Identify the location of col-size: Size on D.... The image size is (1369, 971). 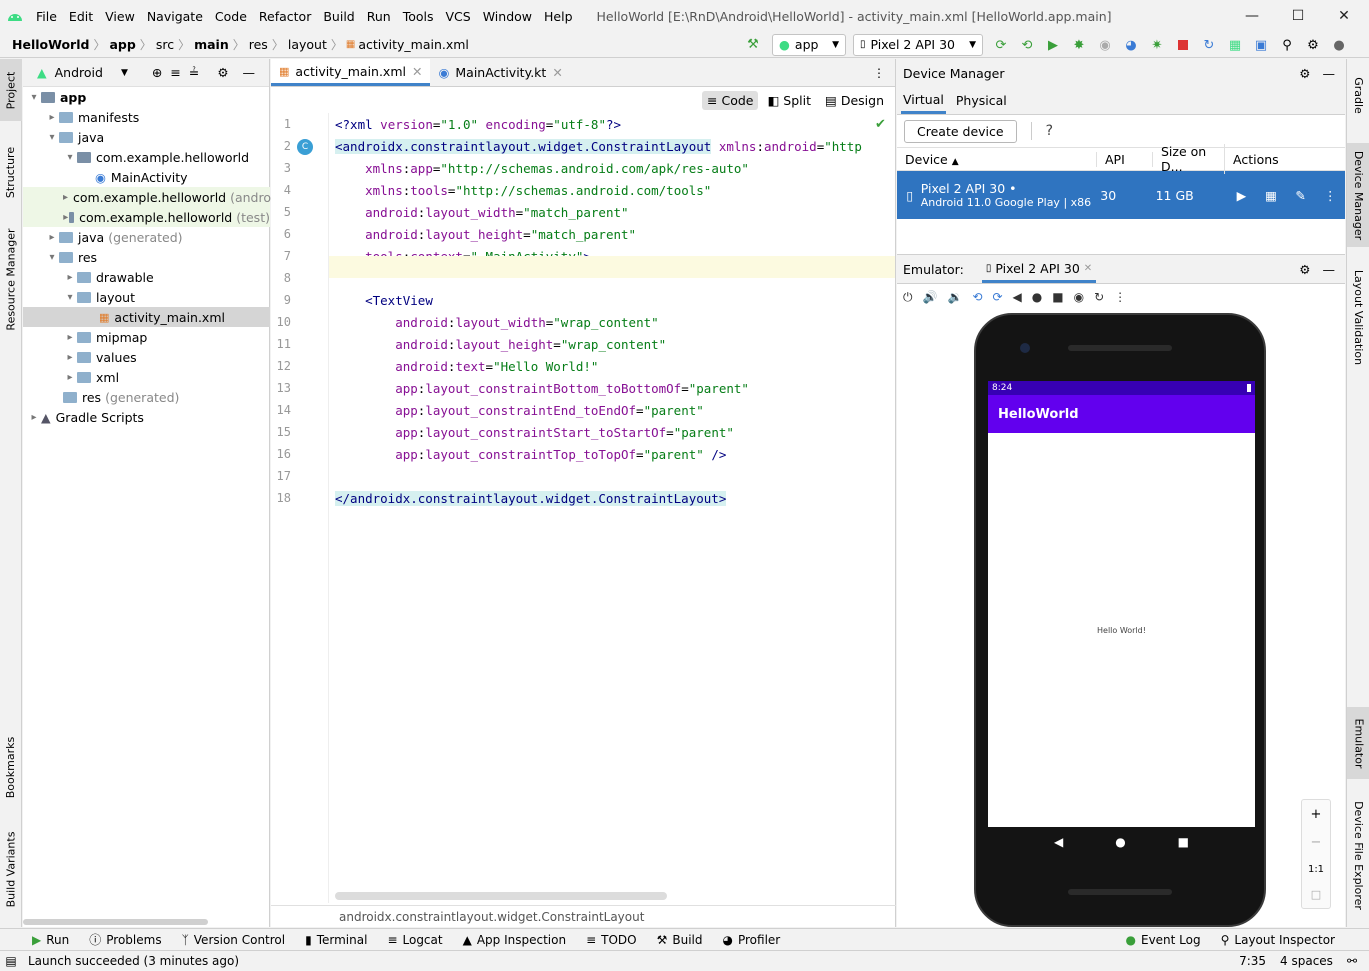
(1189, 159).